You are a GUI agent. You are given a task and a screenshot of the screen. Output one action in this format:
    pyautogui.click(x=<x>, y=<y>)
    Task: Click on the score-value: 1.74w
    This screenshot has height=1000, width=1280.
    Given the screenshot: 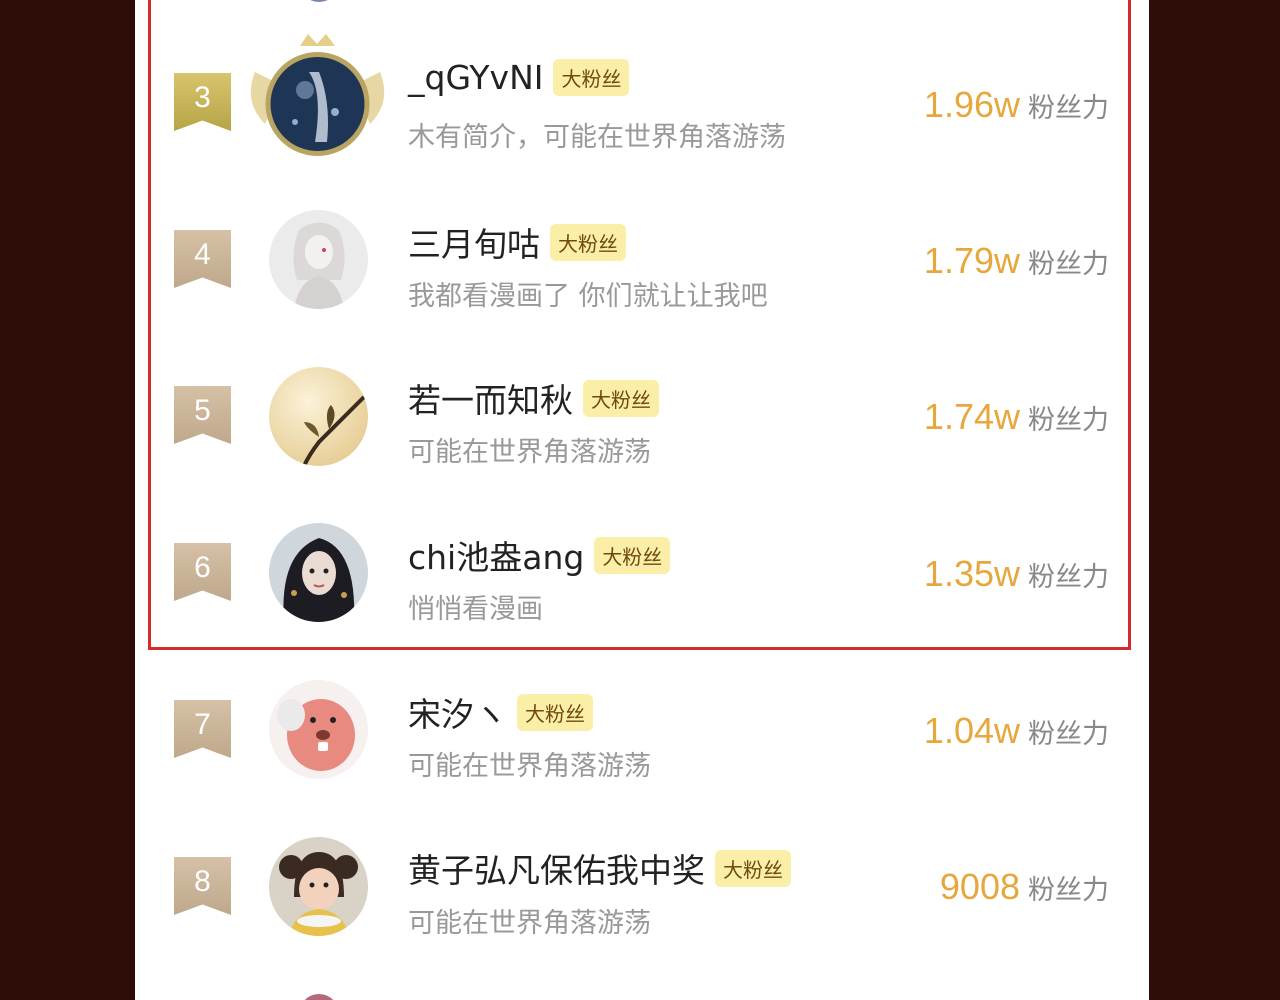 What is the action you would take?
    pyautogui.click(x=971, y=416)
    